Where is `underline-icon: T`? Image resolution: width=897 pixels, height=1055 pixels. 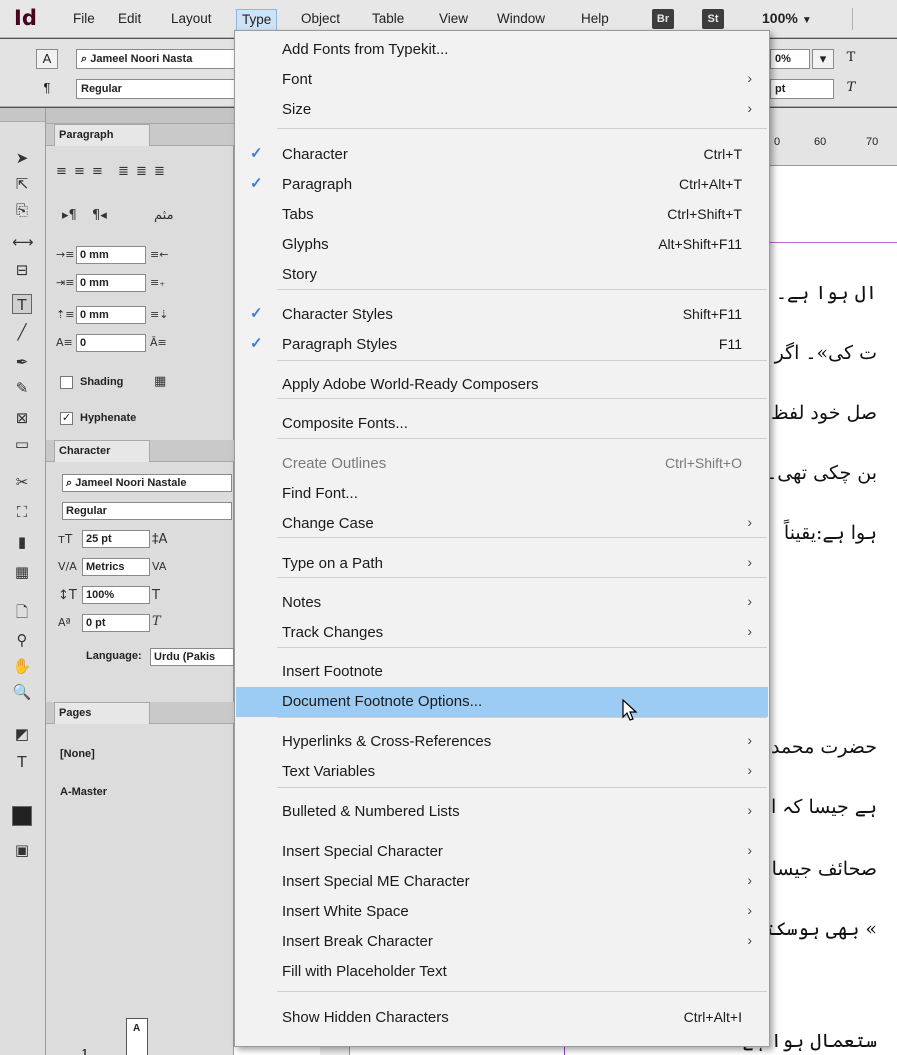
underline-icon: T is located at coordinates (851, 59).